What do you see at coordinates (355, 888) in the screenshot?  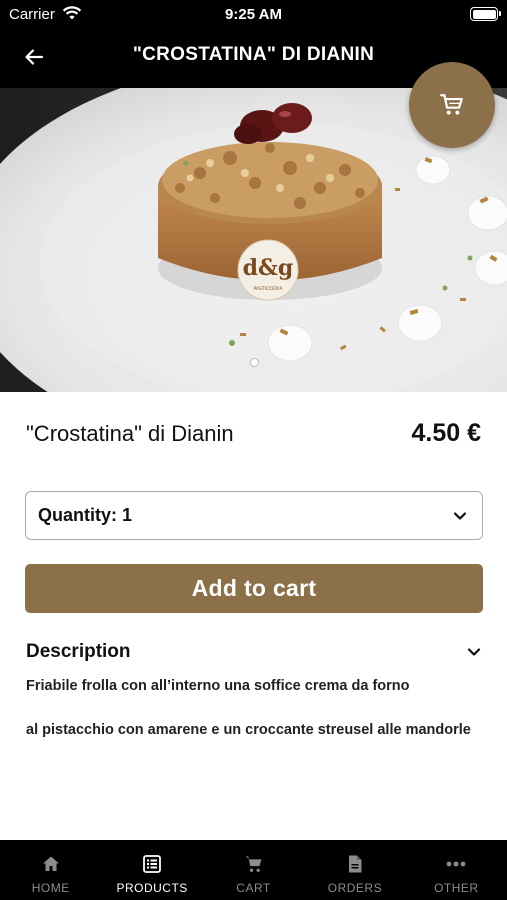 I see `tab-label: ORDERS` at bounding box center [355, 888].